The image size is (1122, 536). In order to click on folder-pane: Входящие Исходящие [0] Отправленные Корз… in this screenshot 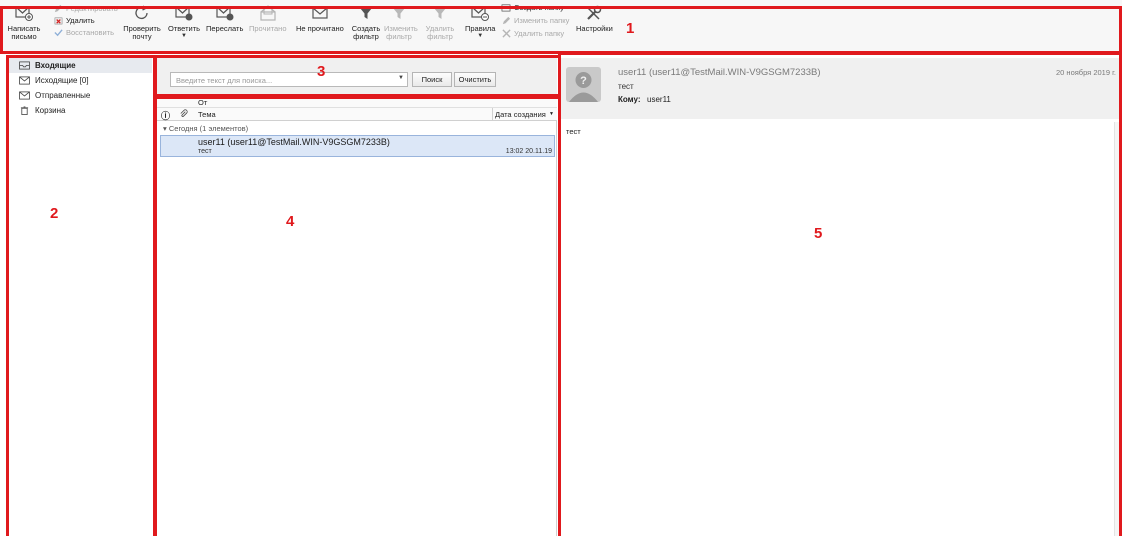, I will do `click(80, 297)`.